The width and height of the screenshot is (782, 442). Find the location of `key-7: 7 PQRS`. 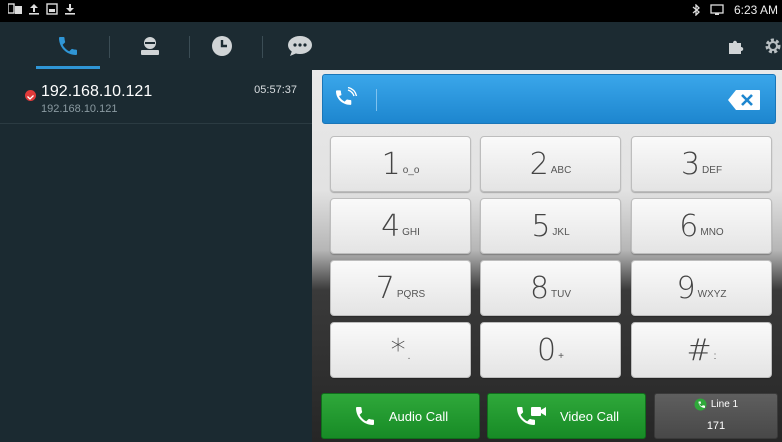

key-7: 7 PQRS is located at coordinates (400, 288).